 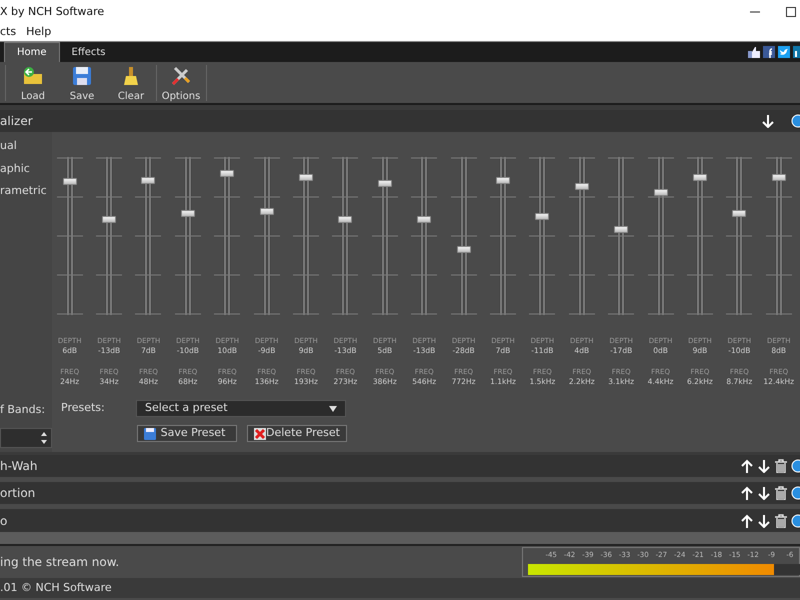 I want to click on preset-dropdown: Select a preset, so click(x=241, y=408).